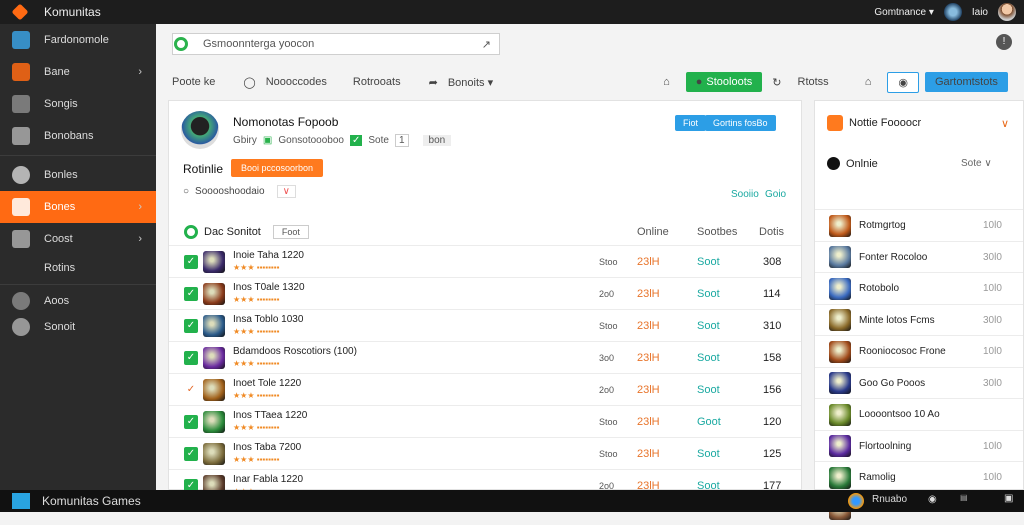 This screenshot has width=1024, height=525. What do you see at coordinates (964, 497) in the screenshot?
I see `clock-icon: ▤` at bounding box center [964, 497].